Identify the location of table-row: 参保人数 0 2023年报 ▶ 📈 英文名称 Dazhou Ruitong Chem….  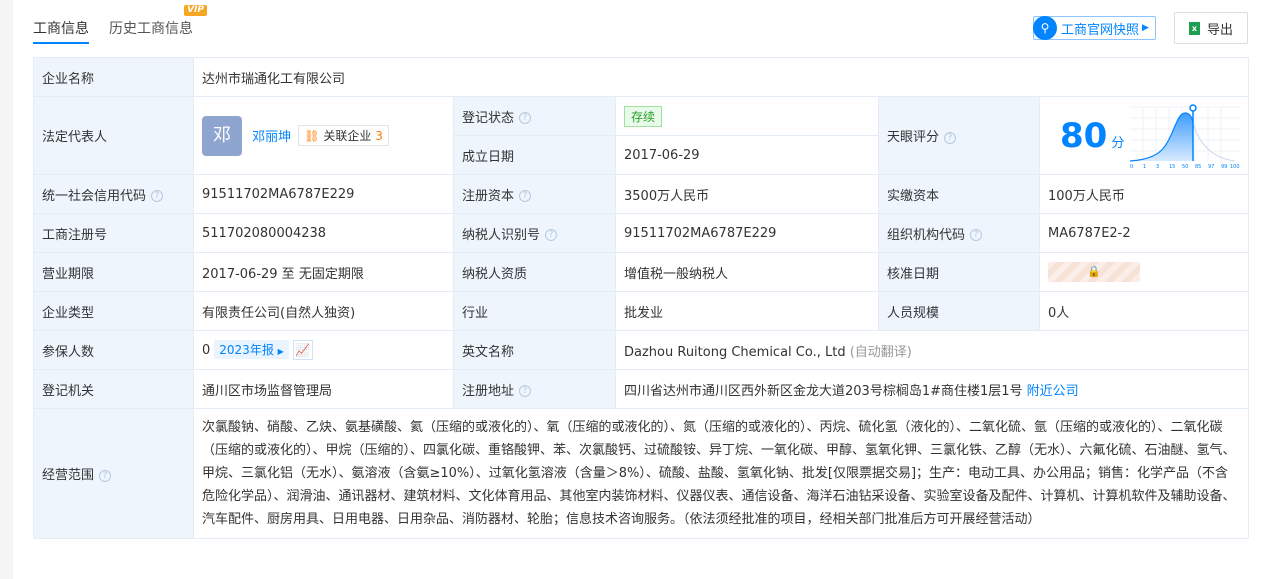
(641, 350).